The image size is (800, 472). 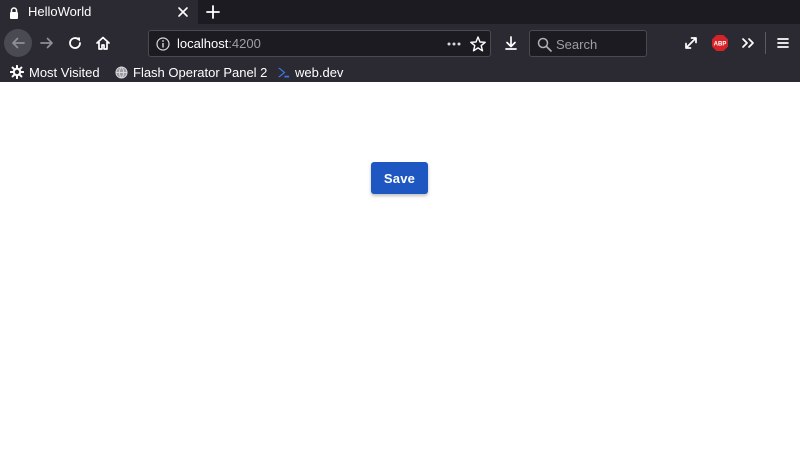 I want to click on overflow-chevron-icon, so click(x=748, y=43).